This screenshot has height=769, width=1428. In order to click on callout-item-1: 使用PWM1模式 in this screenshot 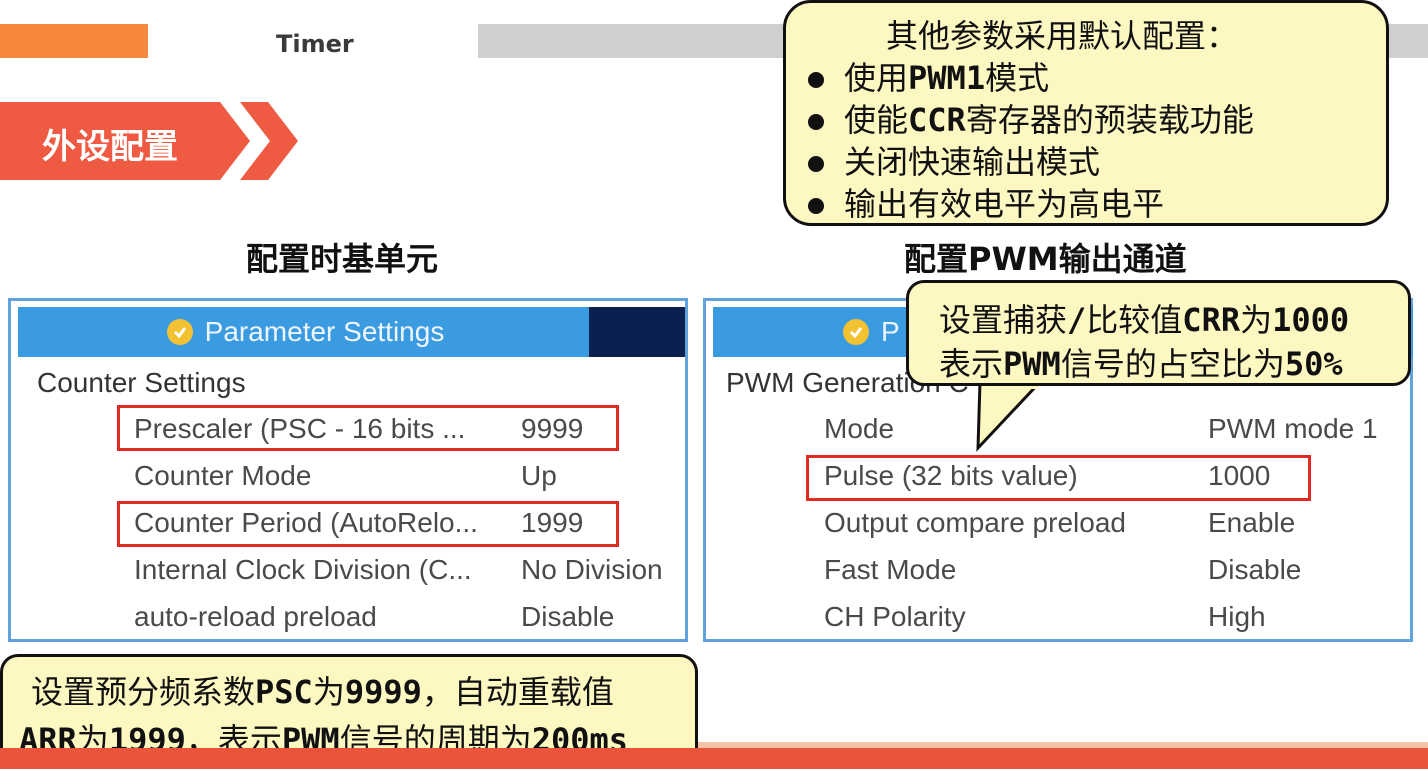, I will do `click(928, 76)`.